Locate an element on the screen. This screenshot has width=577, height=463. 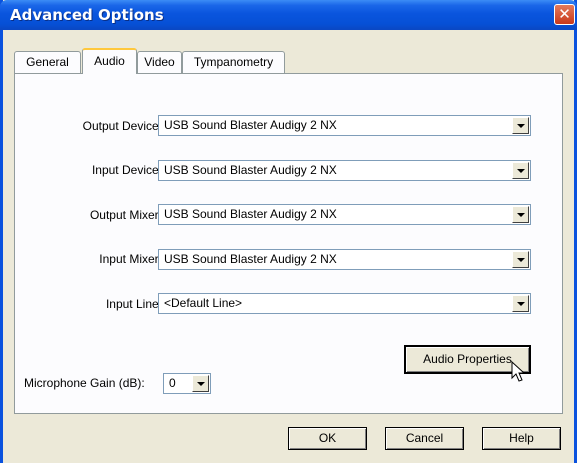
mouse-pointer-icon is located at coordinates (518, 371).